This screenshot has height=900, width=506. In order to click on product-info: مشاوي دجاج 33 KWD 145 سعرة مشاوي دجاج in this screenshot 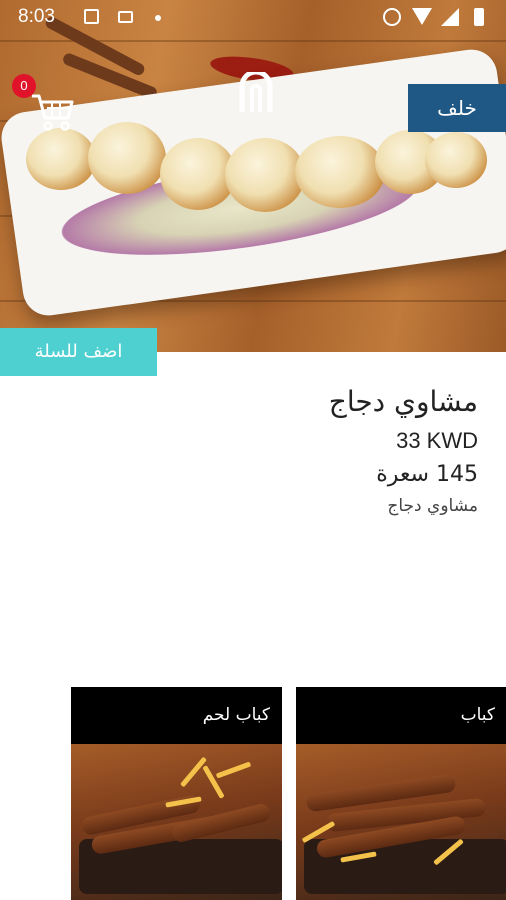, I will do `click(403, 450)`.